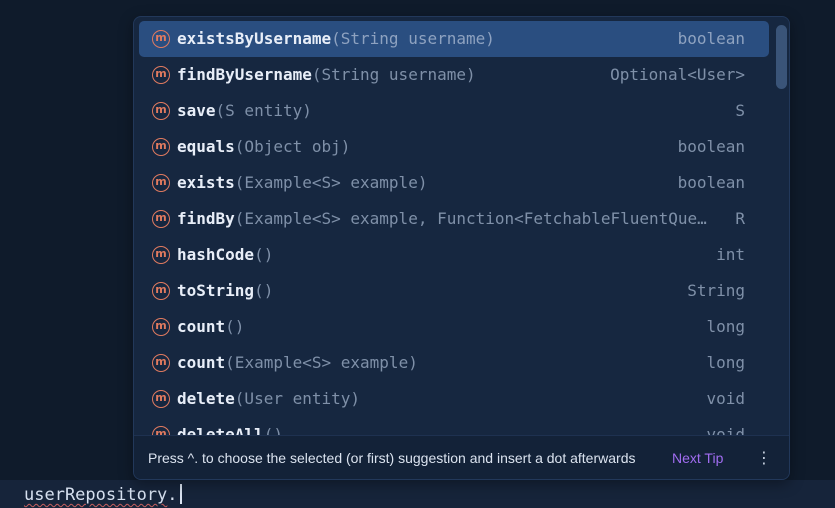 The image size is (835, 508). I want to click on completion-item: m hashCode() int, so click(454, 255).